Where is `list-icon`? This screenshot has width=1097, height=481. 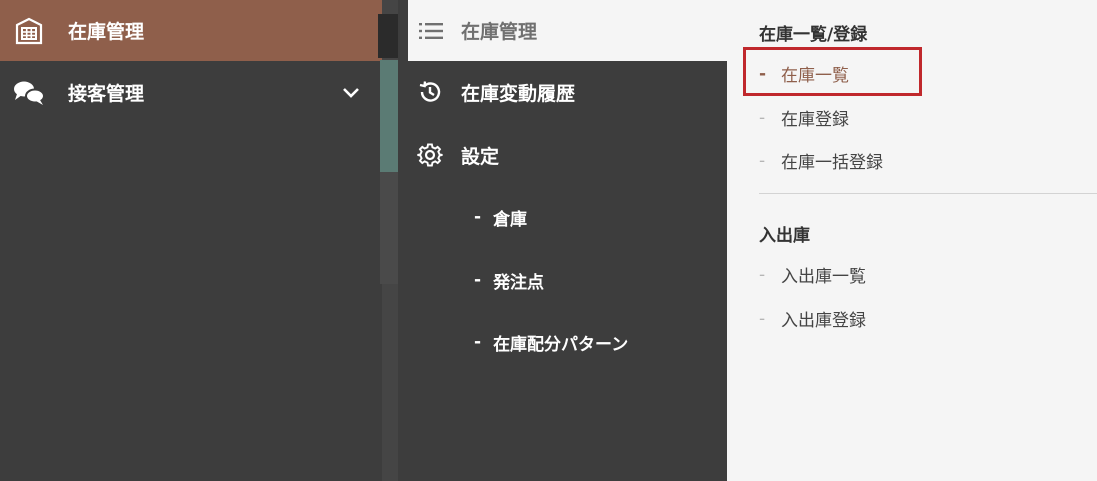
list-icon is located at coordinates (431, 31).